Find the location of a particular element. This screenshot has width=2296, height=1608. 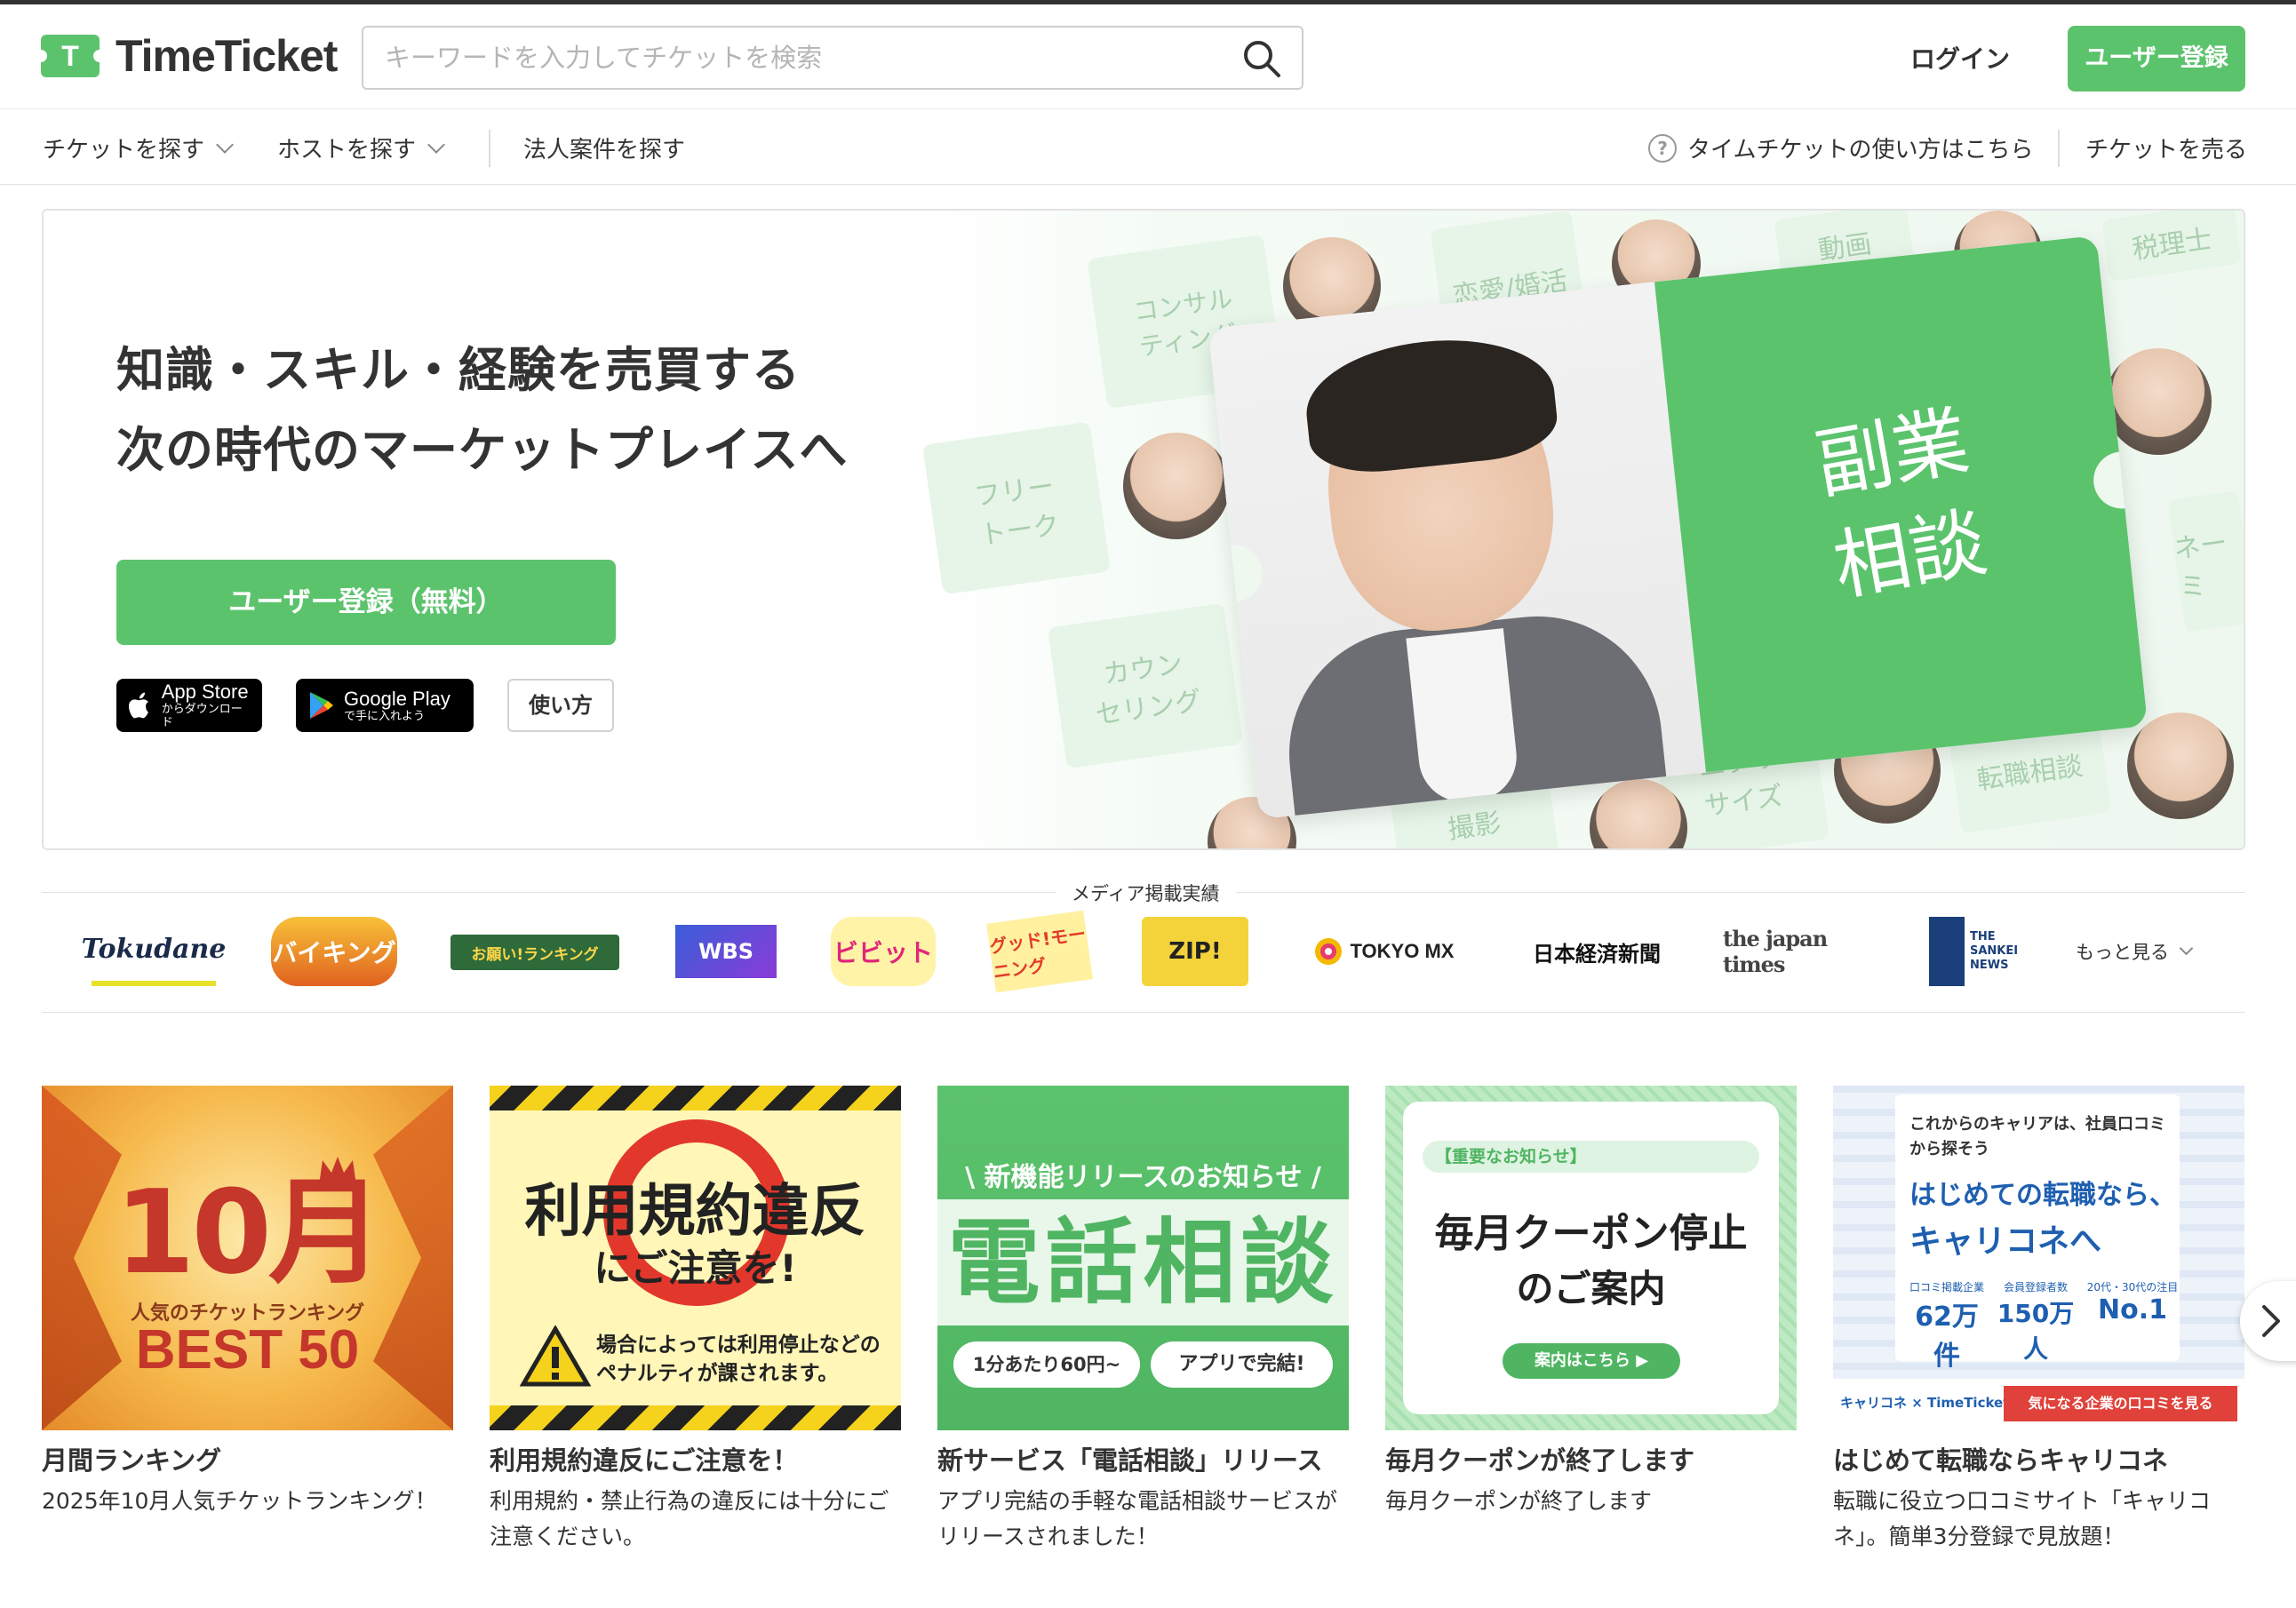

find-host-label: ホストを探す is located at coordinates (347, 150).